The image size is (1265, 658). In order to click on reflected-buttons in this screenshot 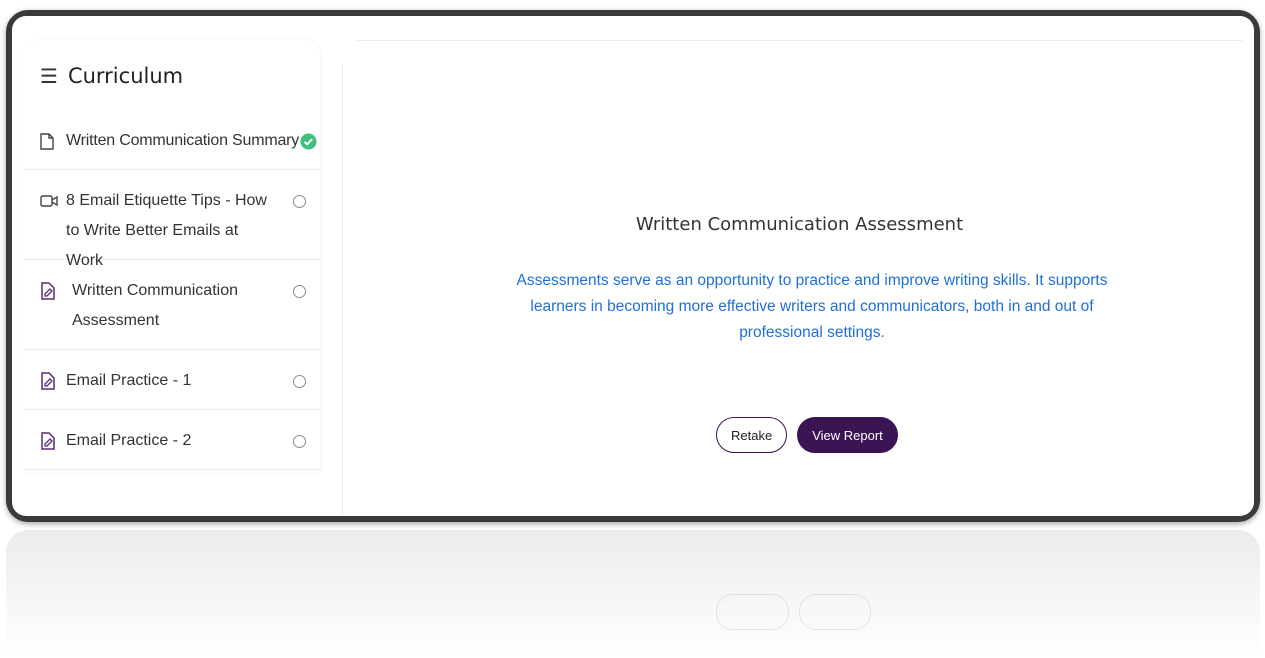, I will do `click(793, 612)`.